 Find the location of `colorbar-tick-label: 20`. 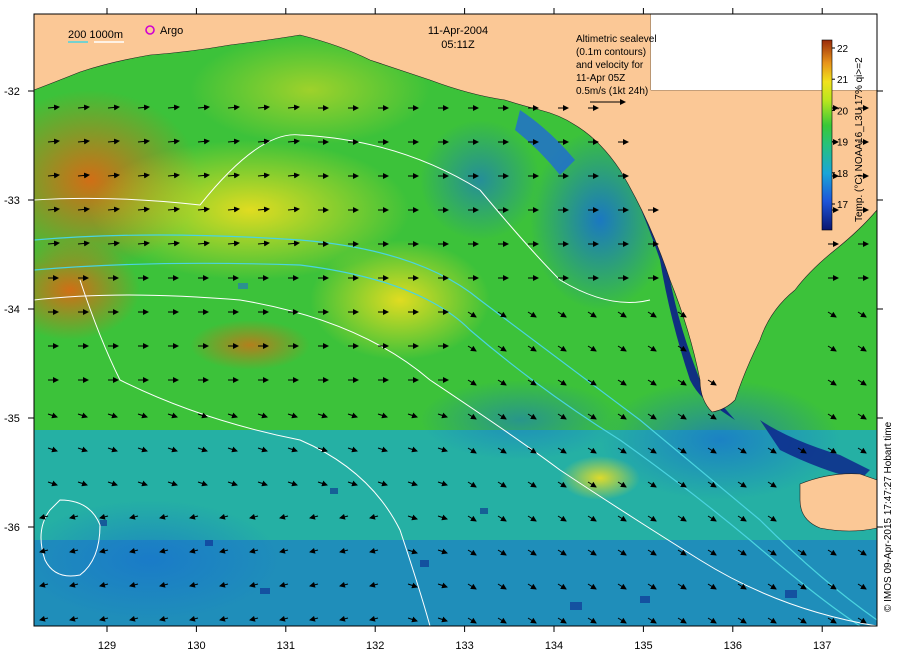

colorbar-tick-label: 20 is located at coordinates (843, 111).